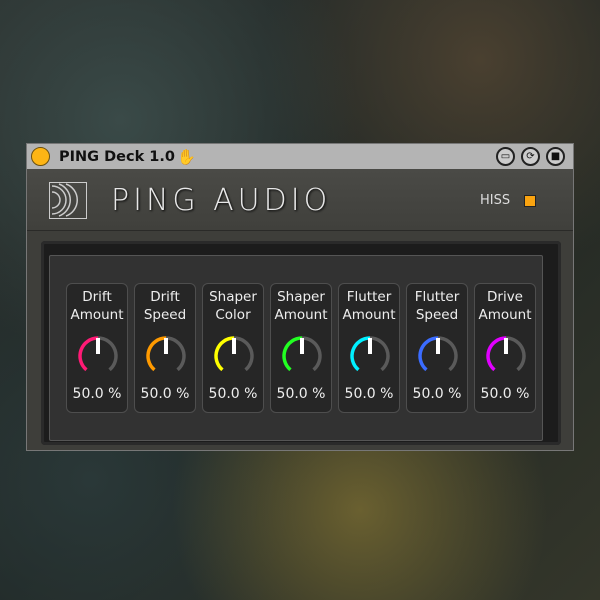 Image resolution: width=600 pixels, height=600 pixels. I want to click on header: PING AUDIO HISS, so click(300, 200).